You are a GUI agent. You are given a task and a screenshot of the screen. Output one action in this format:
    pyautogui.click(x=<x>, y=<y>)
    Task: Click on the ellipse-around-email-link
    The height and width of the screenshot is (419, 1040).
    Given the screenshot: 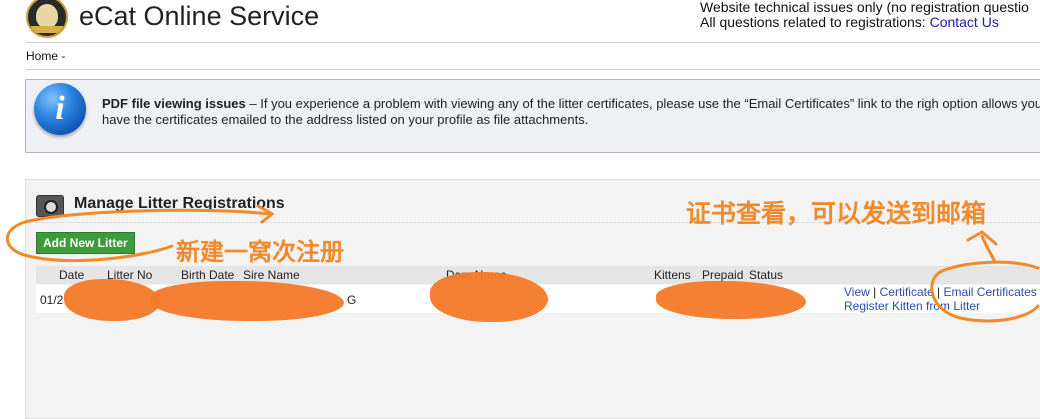 What is the action you would take?
    pyautogui.click(x=985, y=291)
    